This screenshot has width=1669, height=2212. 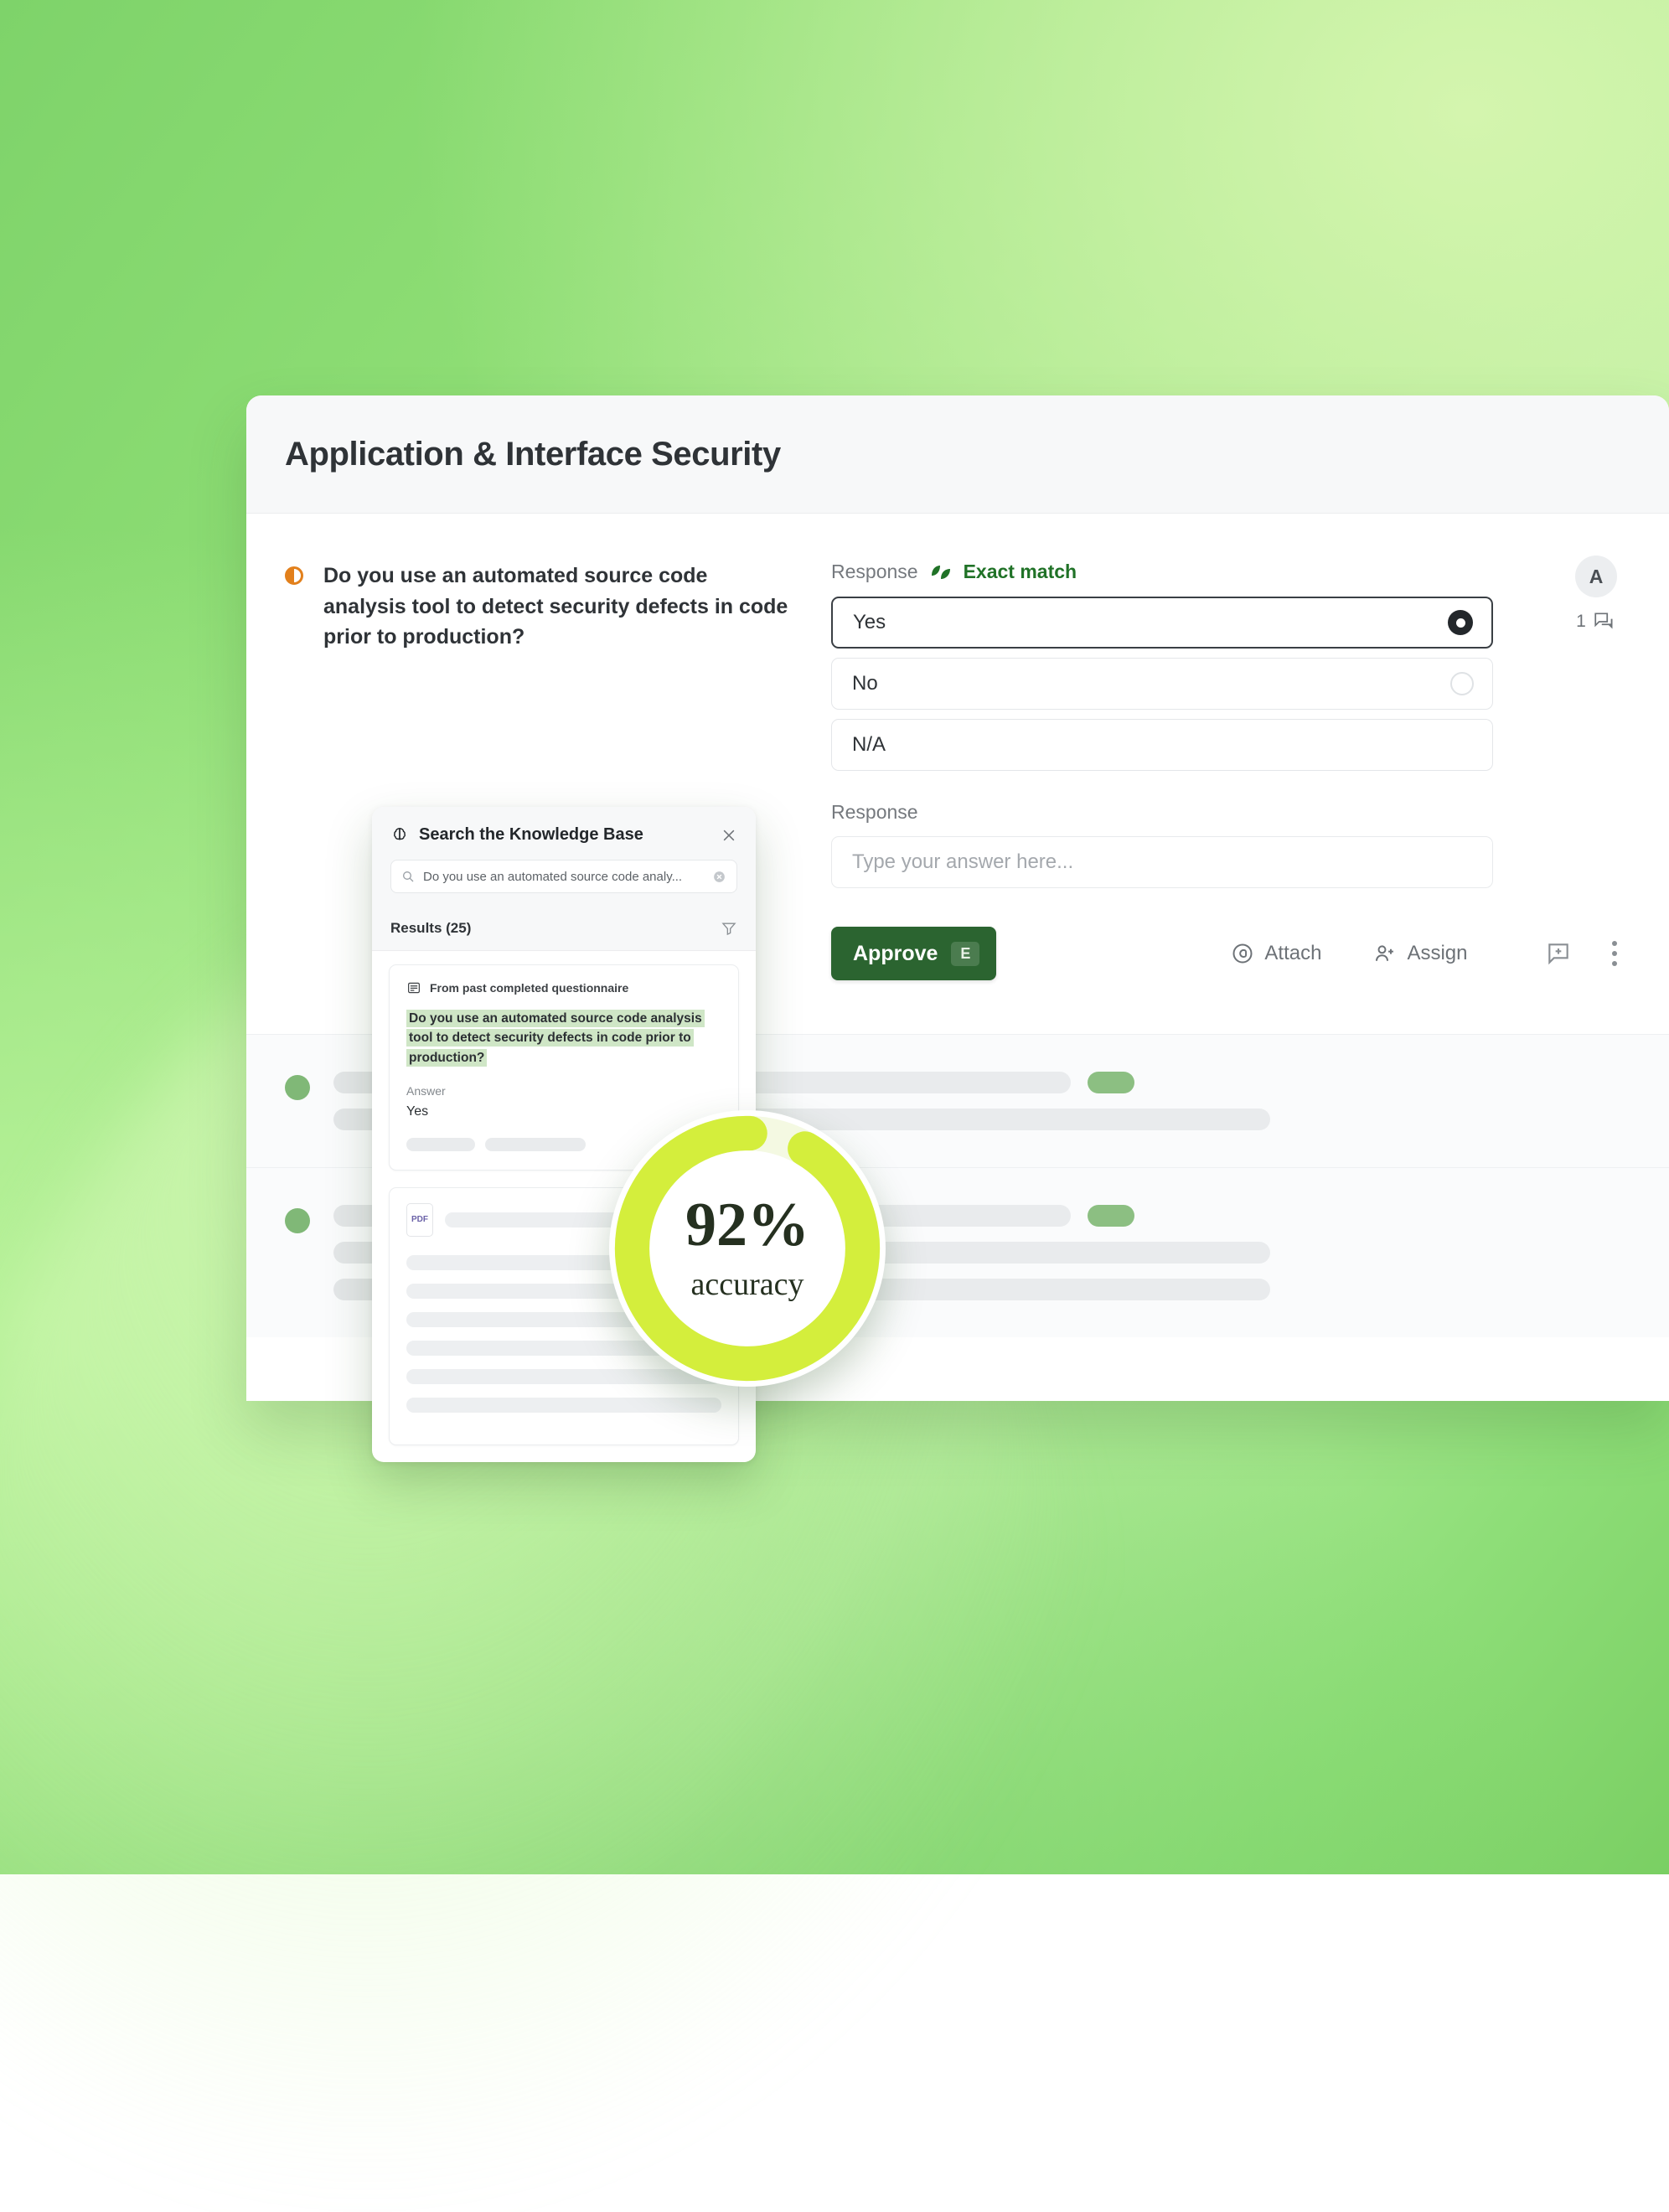 What do you see at coordinates (399, 835) in the screenshot?
I see `brain-icon` at bounding box center [399, 835].